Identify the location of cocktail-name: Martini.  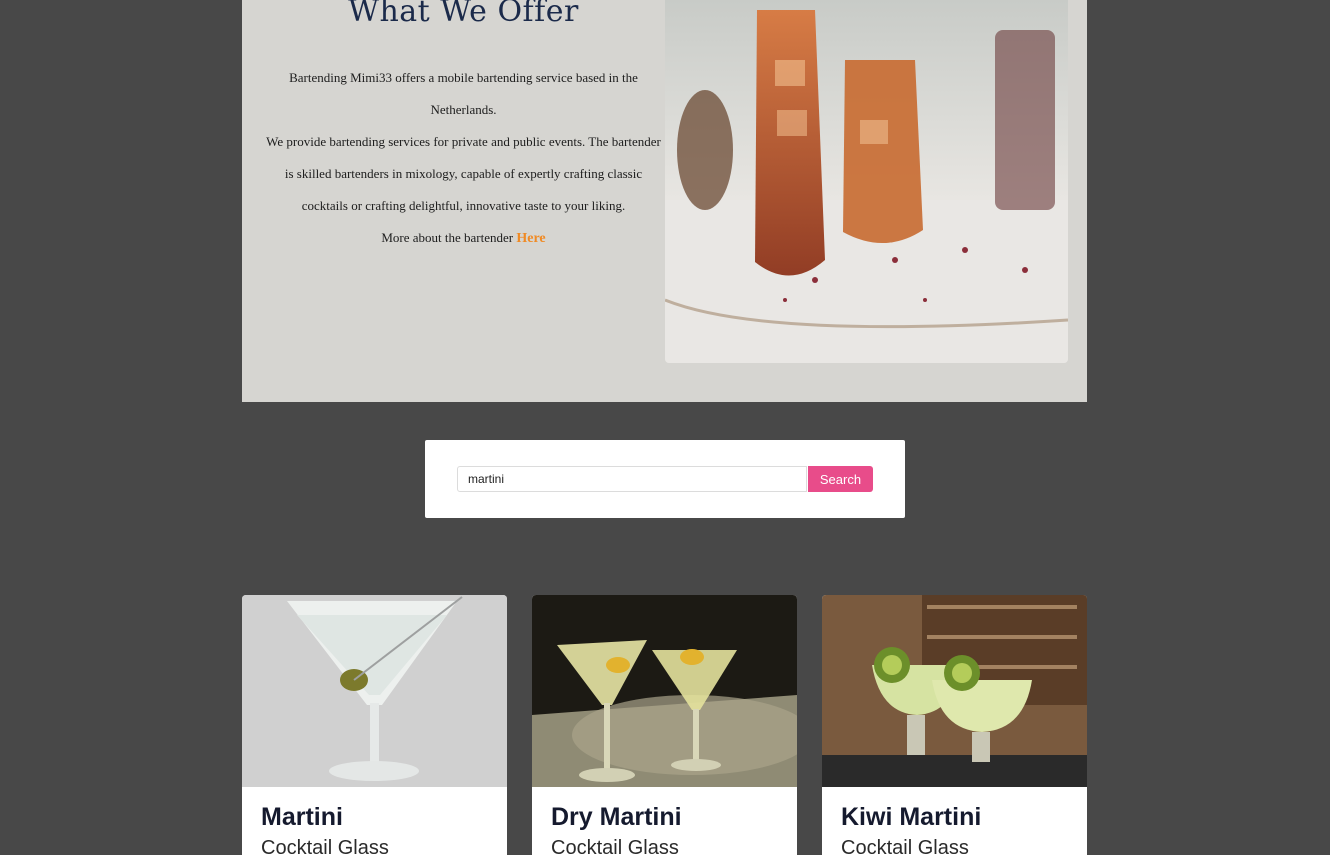
(302, 817).